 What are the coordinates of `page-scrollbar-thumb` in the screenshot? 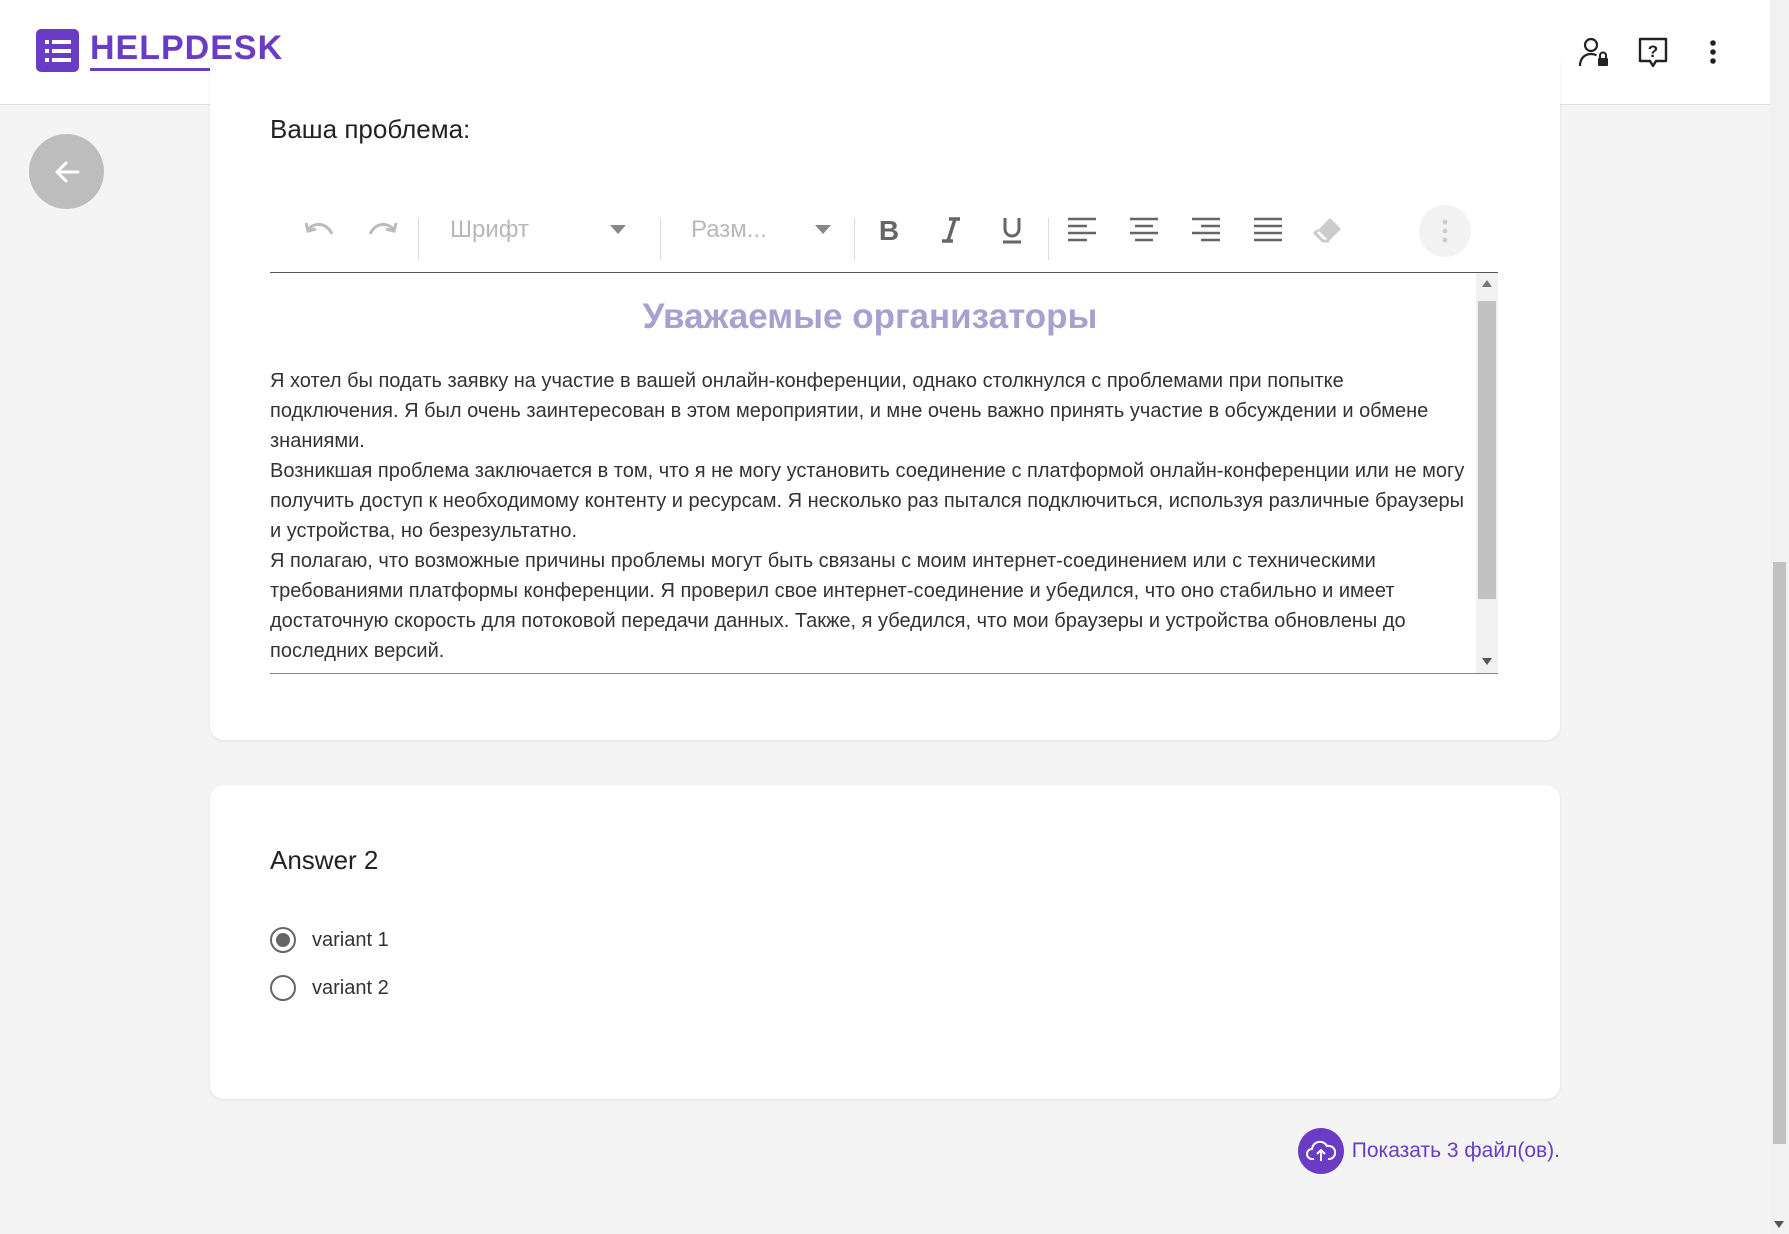 It's located at (1779, 853).